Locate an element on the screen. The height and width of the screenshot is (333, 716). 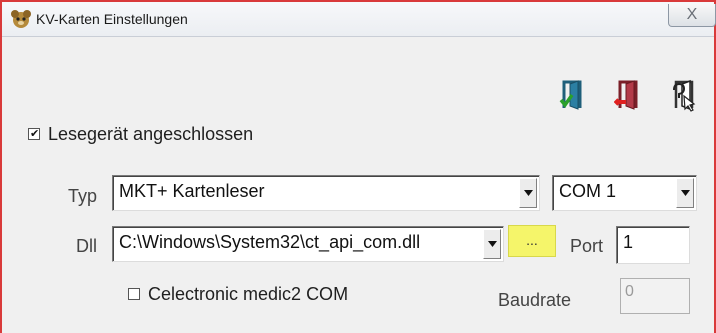
celectronic-checkbox is located at coordinates (134, 294).